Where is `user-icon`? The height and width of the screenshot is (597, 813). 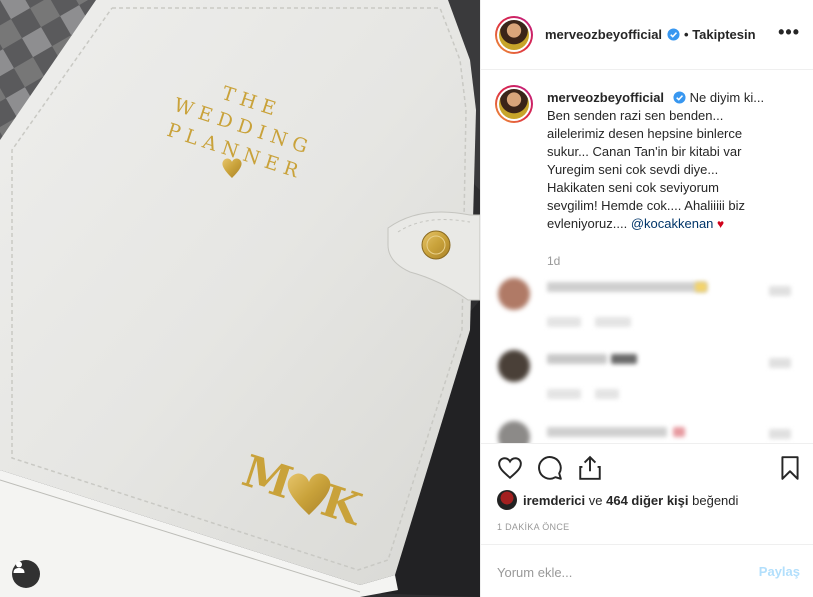 user-icon is located at coordinates (19, 567).